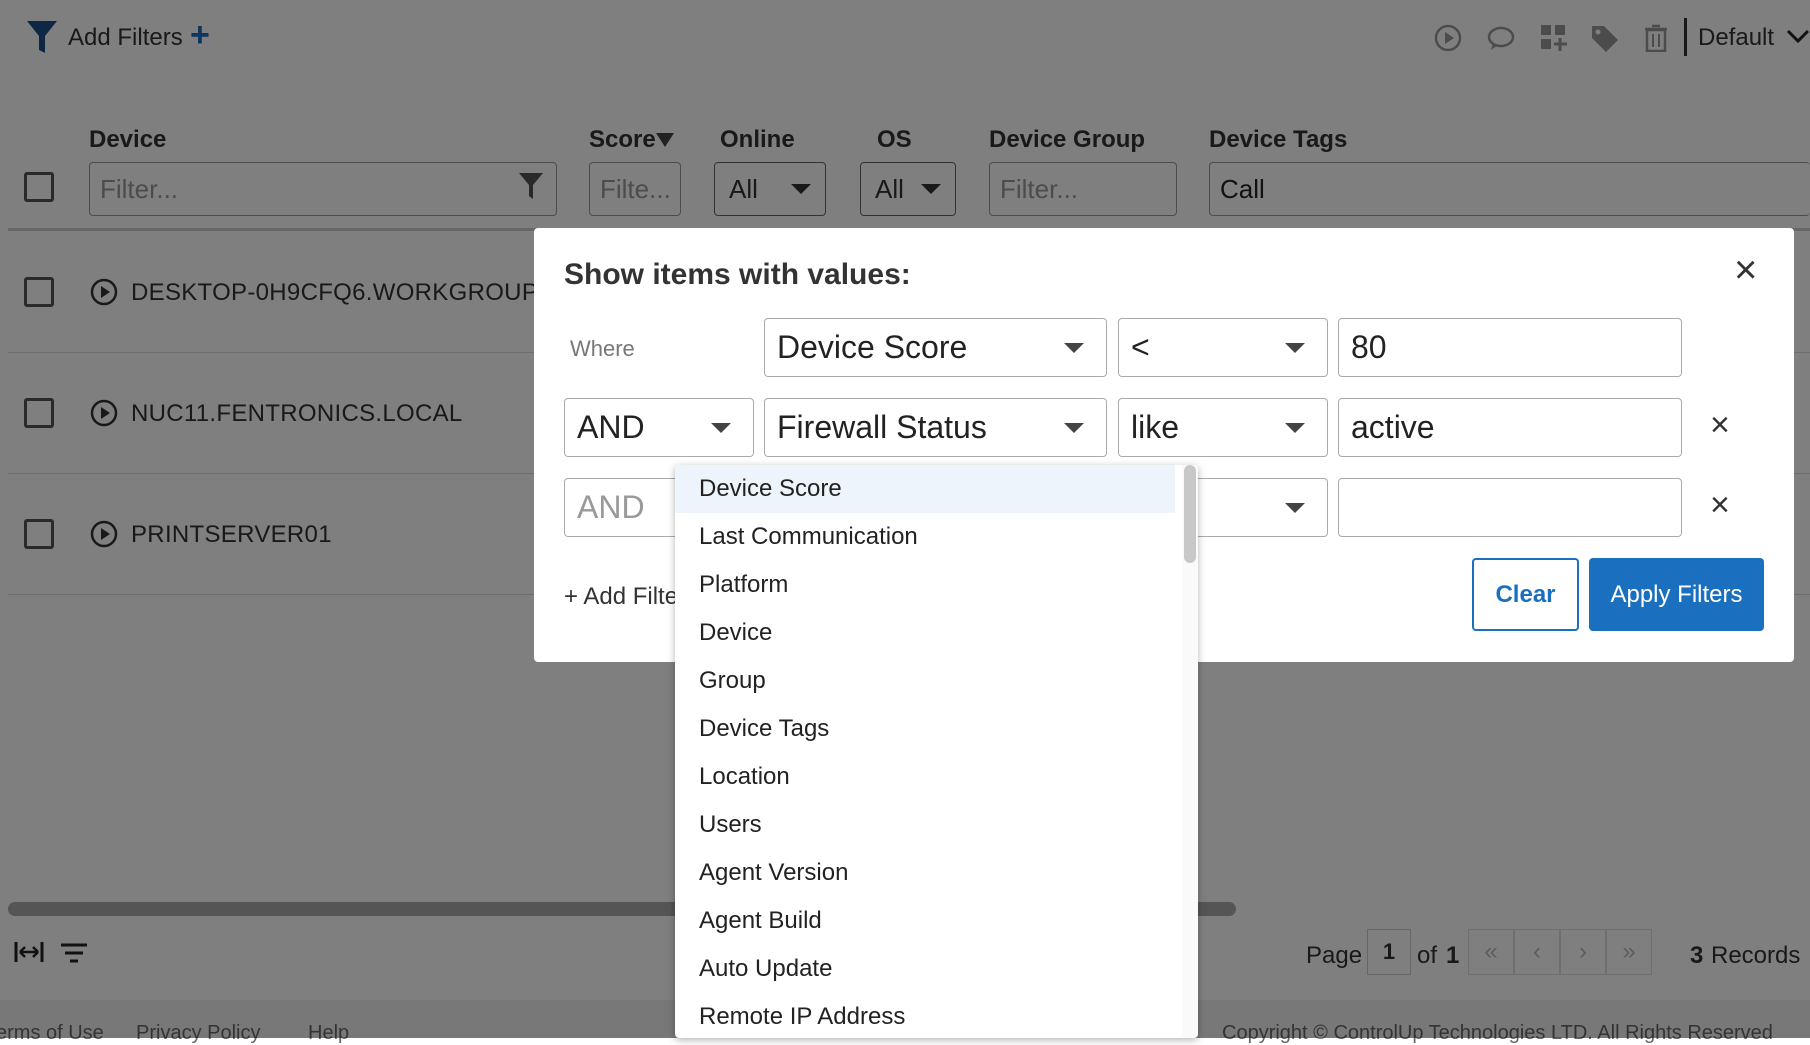 The height and width of the screenshot is (1045, 1810). I want to click on value-input, so click(1510, 507).